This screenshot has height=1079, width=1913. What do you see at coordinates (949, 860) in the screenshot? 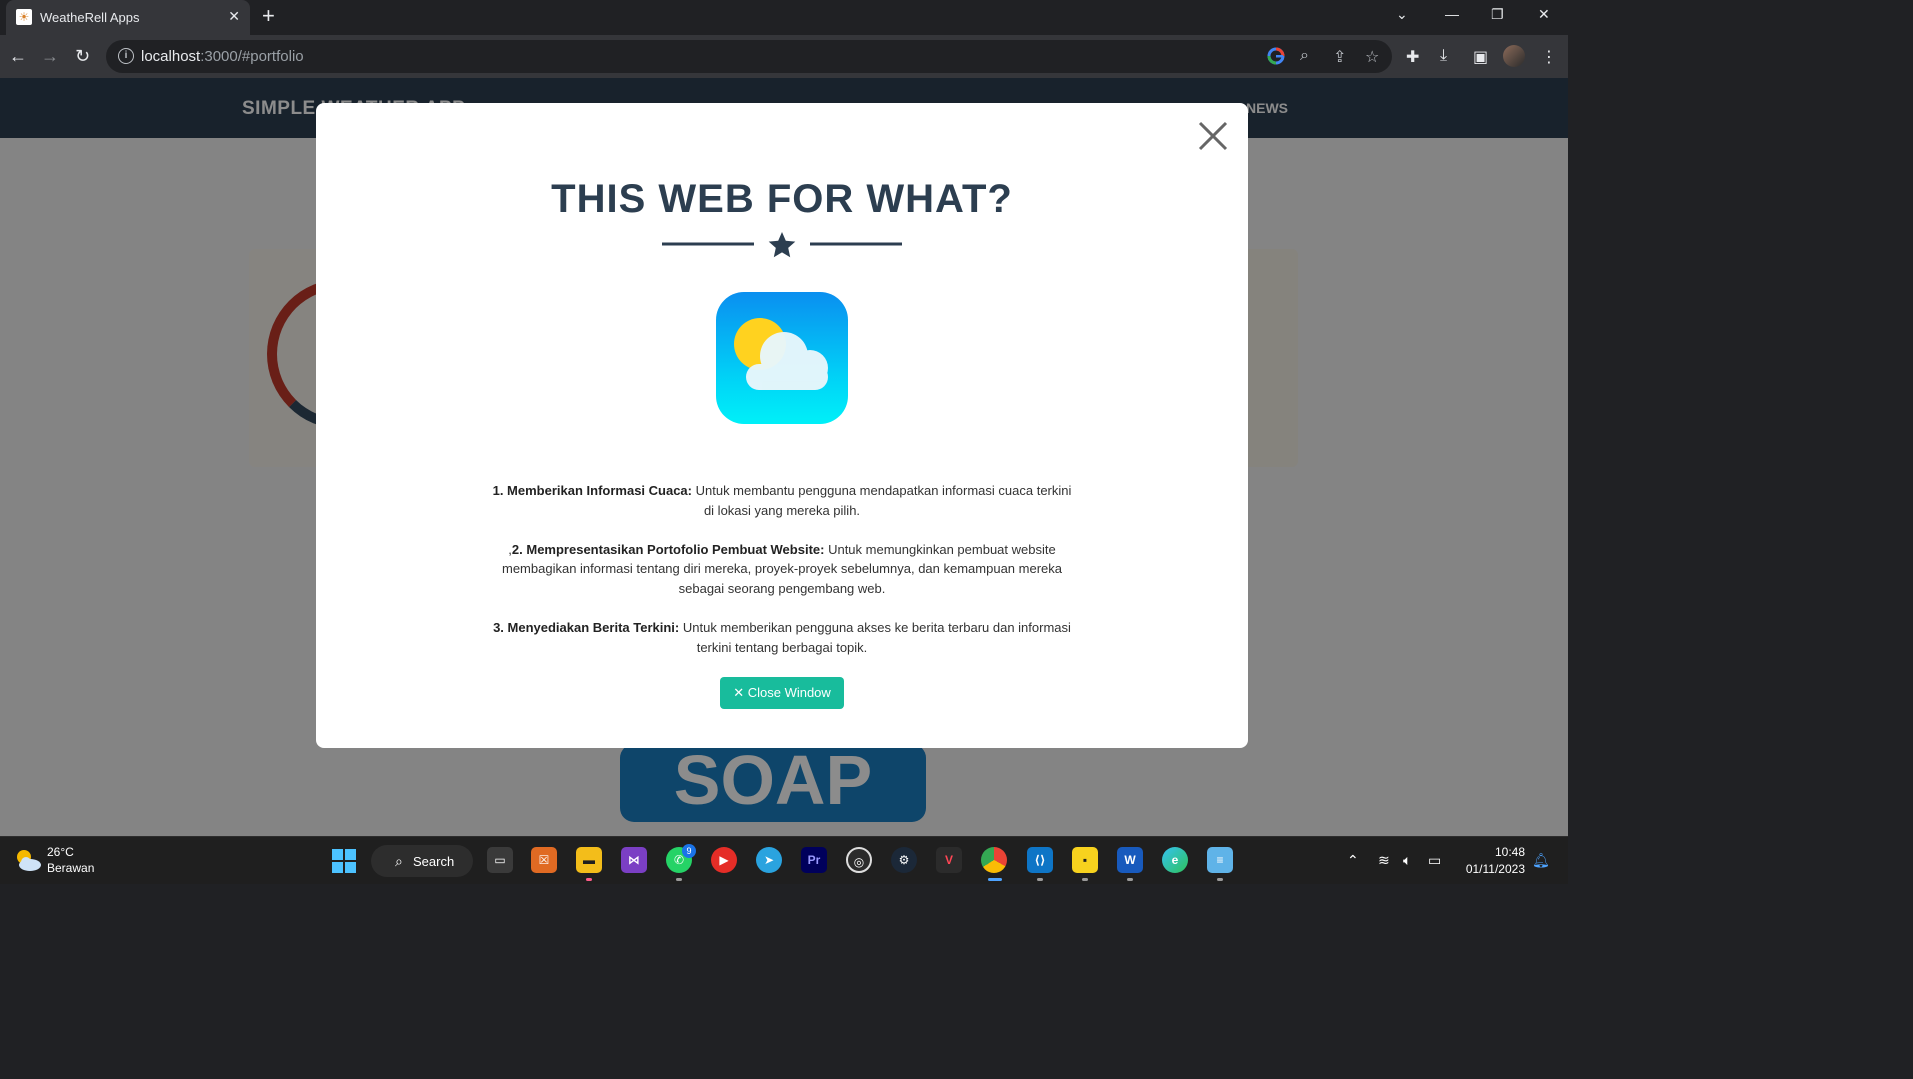
I see `valorant-icon: V` at bounding box center [949, 860].